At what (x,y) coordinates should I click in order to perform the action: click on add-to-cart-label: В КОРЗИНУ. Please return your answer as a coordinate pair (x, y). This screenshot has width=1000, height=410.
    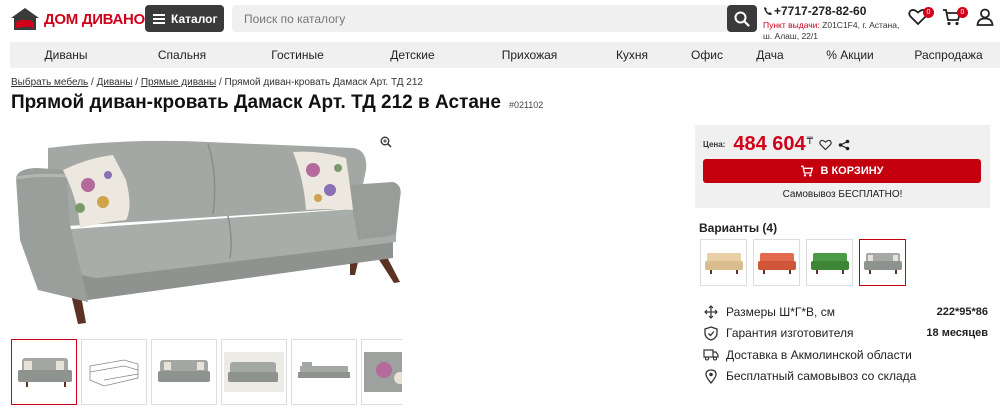
    Looking at the image, I should click on (852, 171).